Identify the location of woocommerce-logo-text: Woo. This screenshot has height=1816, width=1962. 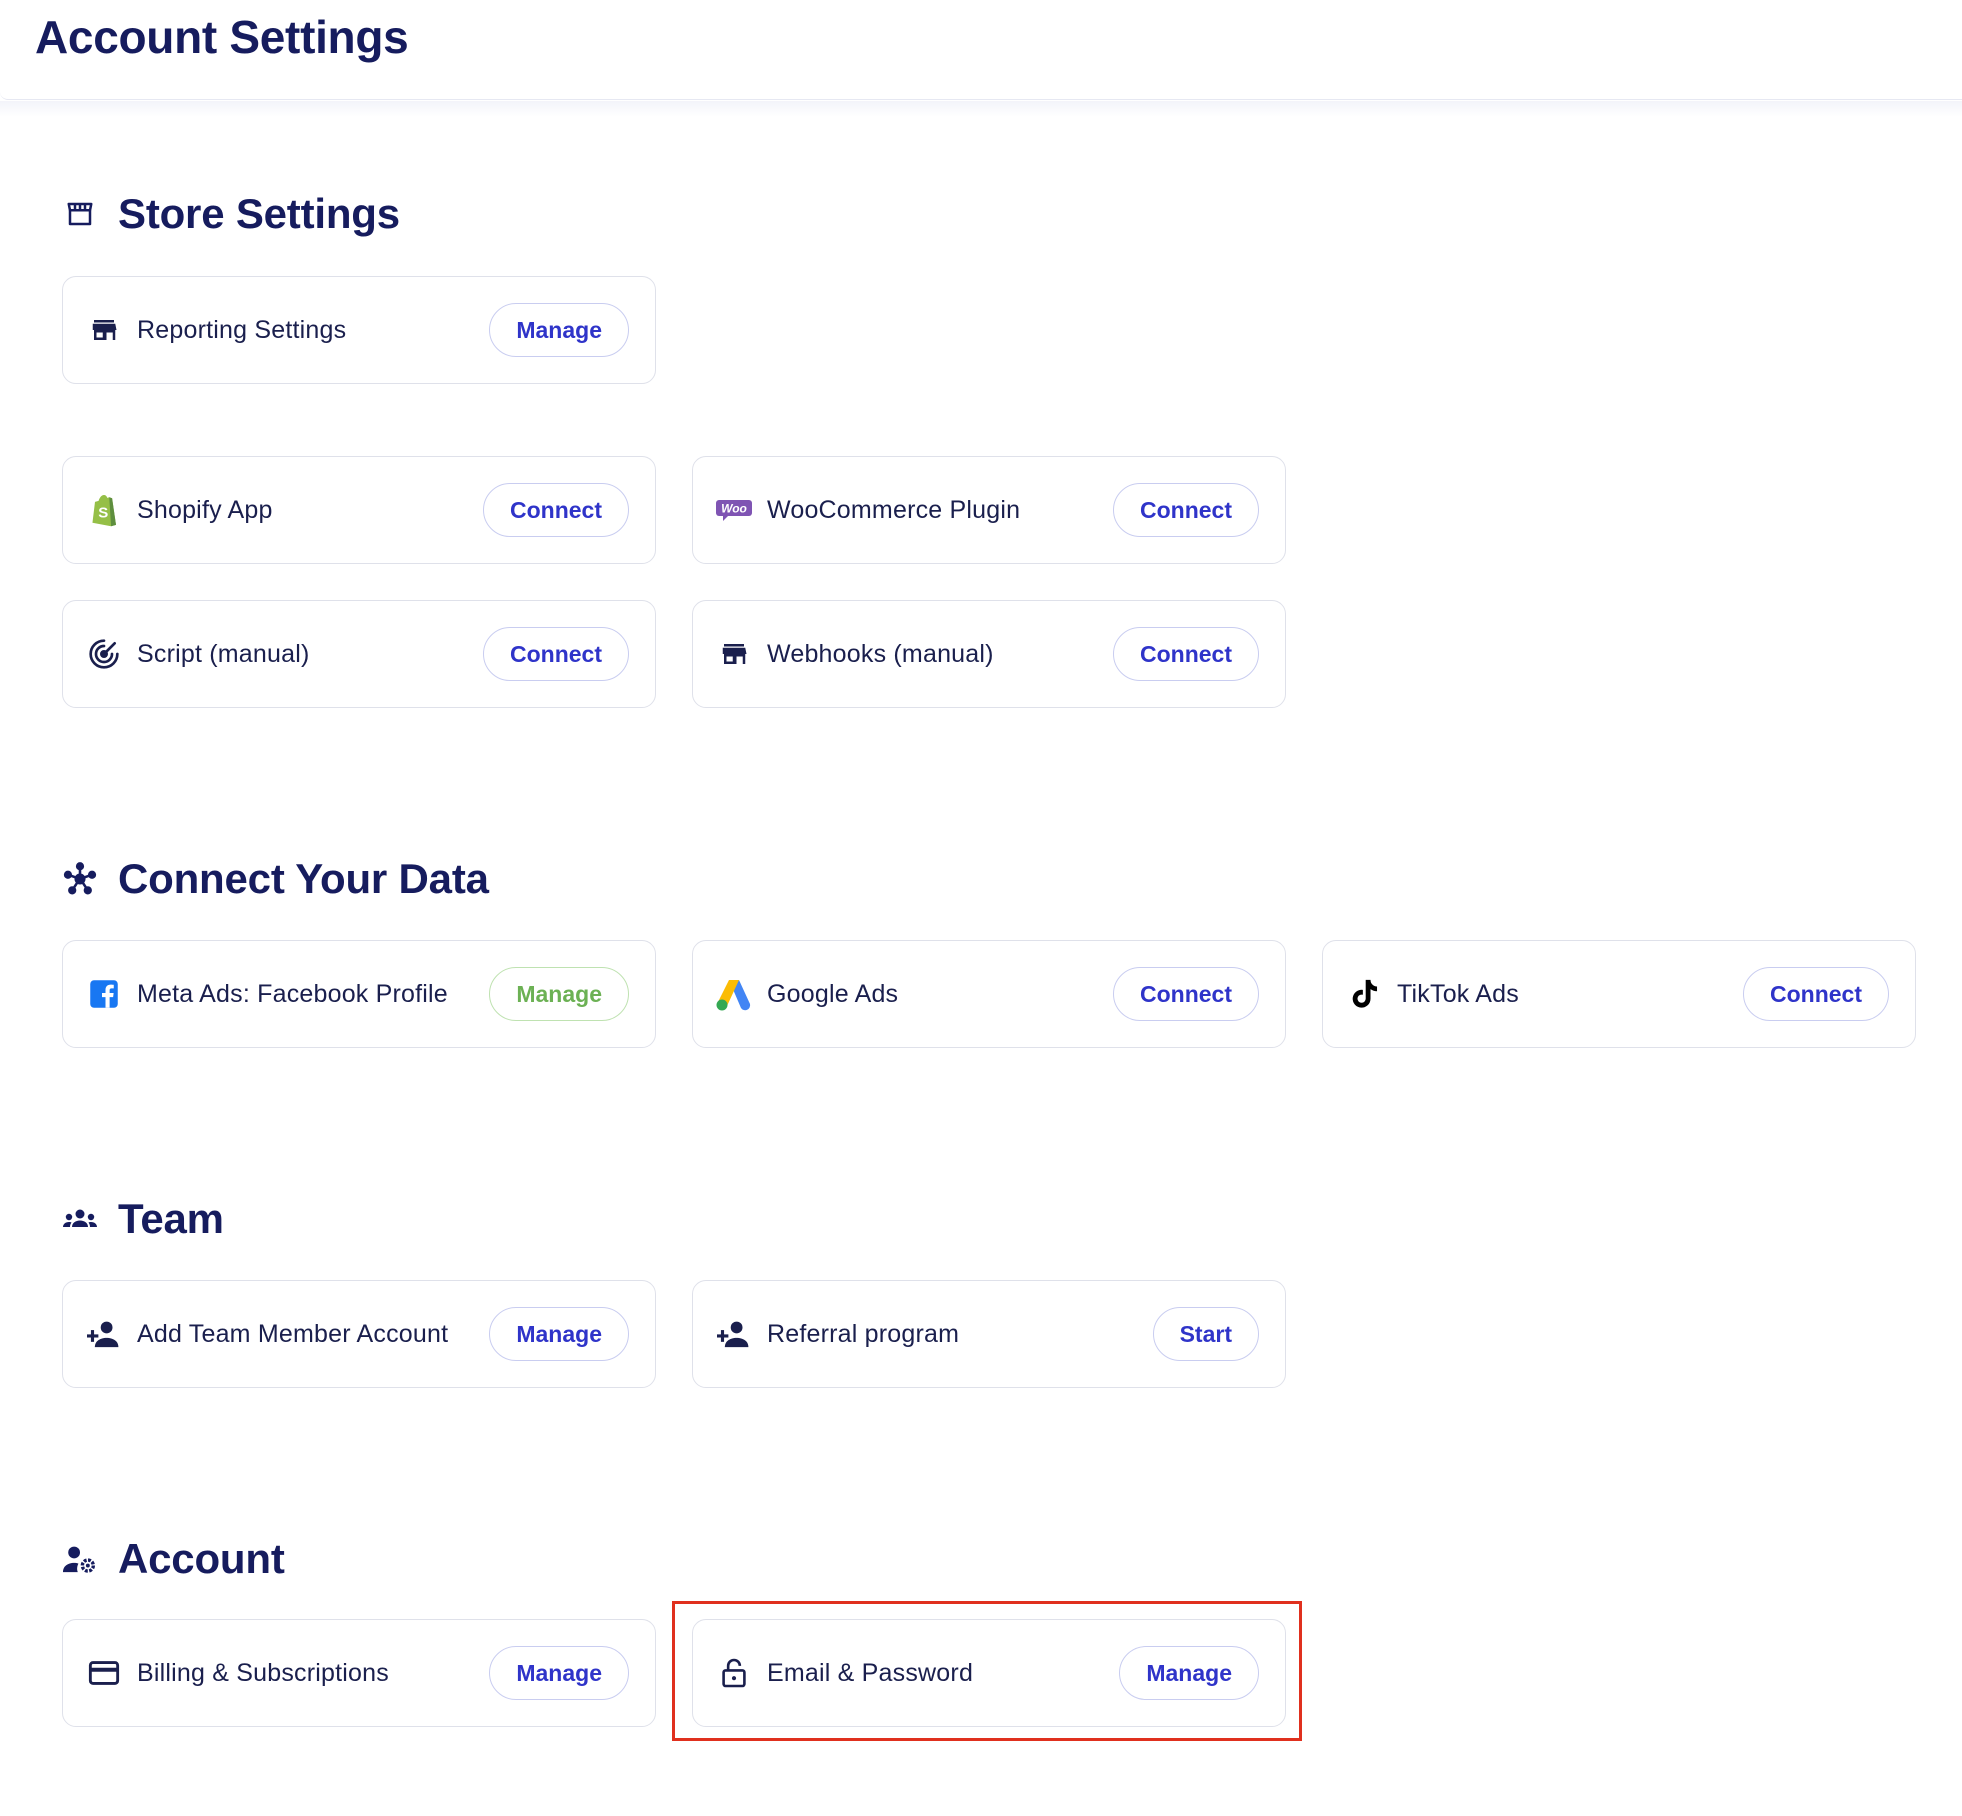
(734, 509).